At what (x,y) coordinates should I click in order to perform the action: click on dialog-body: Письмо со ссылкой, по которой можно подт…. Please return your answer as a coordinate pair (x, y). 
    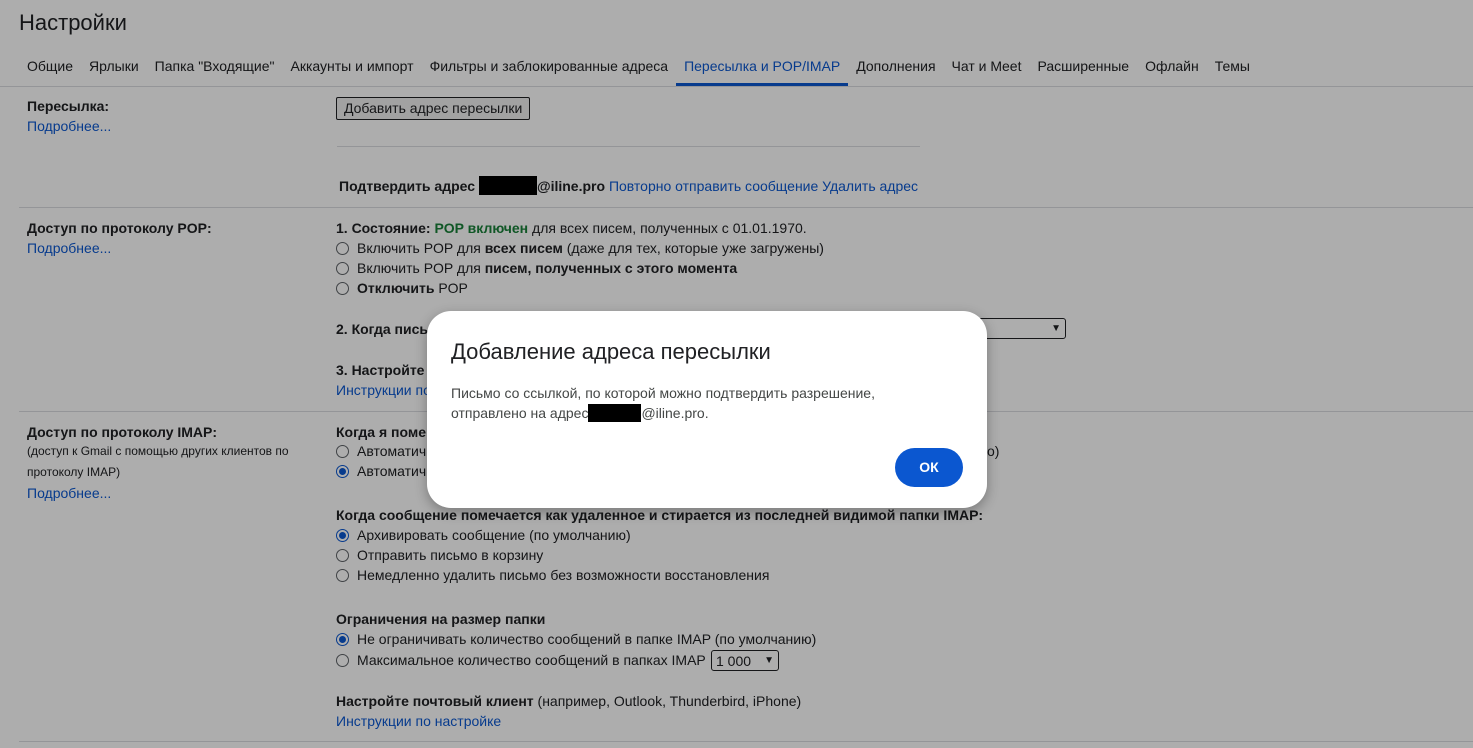
    Looking at the image, I should click on (691, 403).